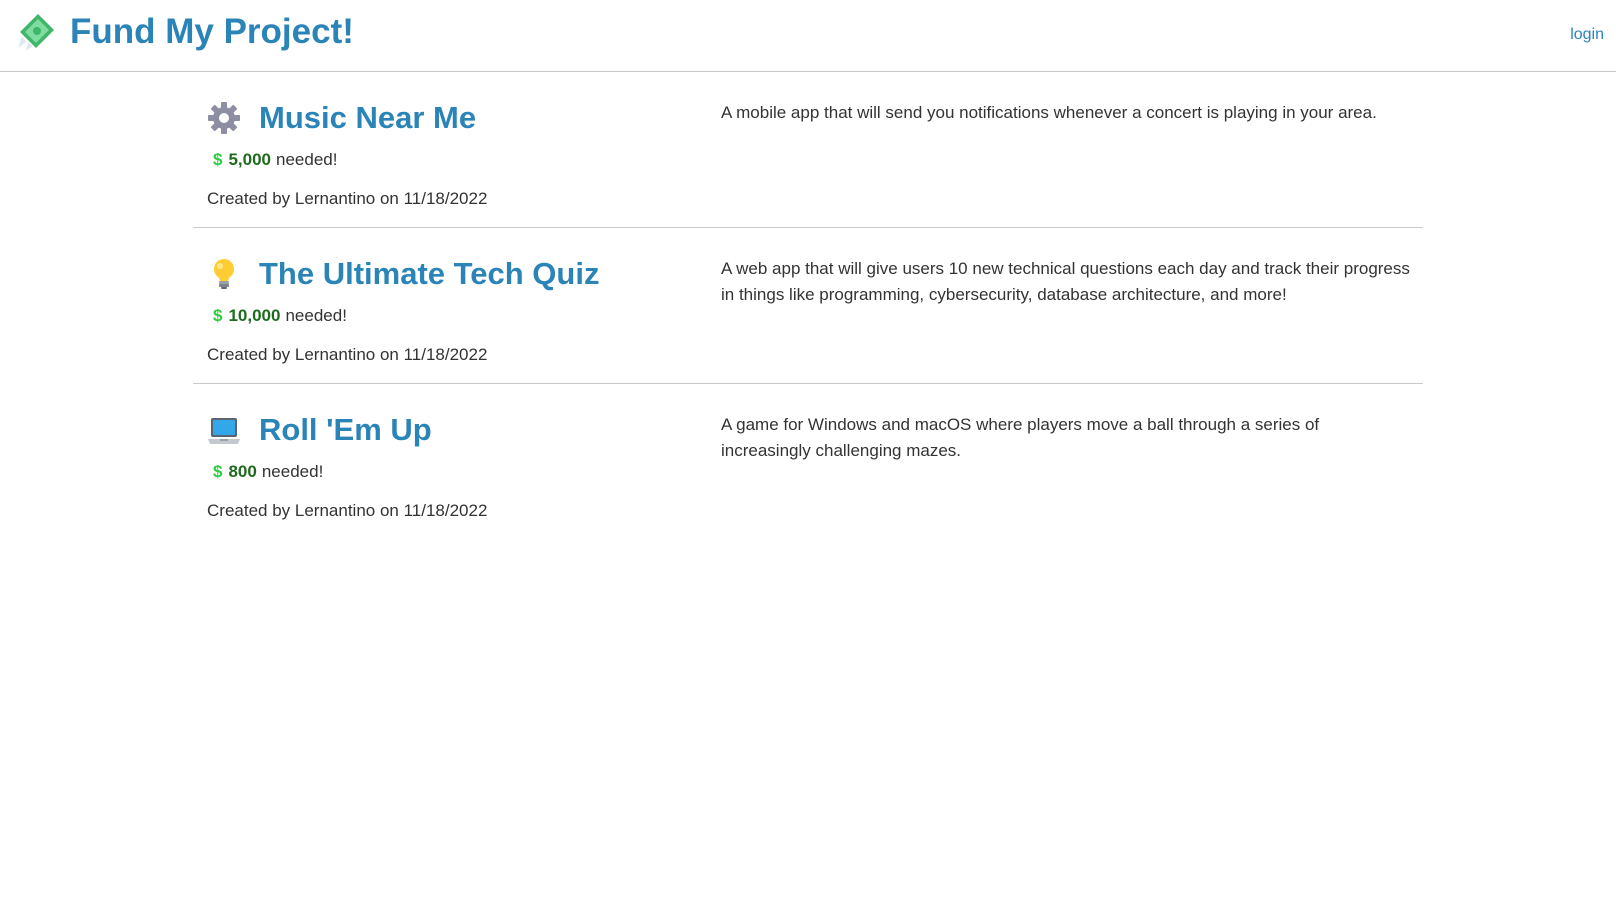  What do you see at coordinates (447, 430) in the screenshot?
I see `project-title-row: Roll 'Em Up` at bounding box center [447, 430].